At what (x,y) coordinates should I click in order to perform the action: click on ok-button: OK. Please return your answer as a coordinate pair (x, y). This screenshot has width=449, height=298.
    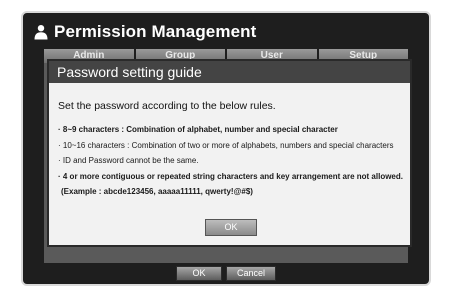
    Looking at the image, I should click on (199, 273).